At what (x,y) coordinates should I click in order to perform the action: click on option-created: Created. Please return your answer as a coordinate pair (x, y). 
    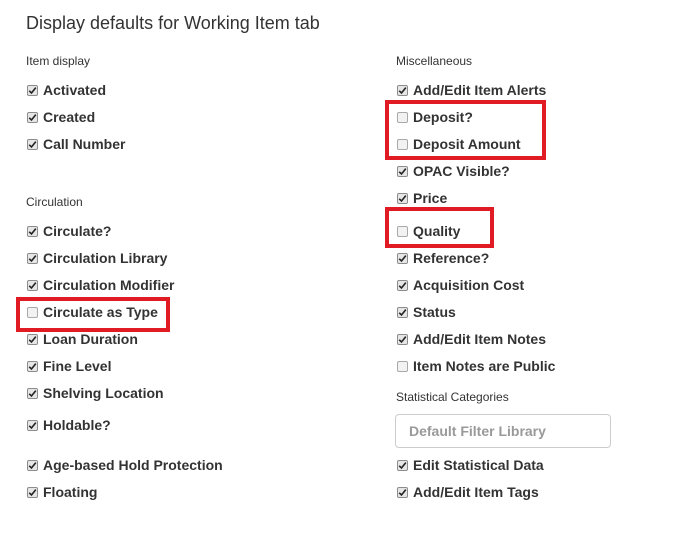
    Looking at the image, I should click on (61, 117).